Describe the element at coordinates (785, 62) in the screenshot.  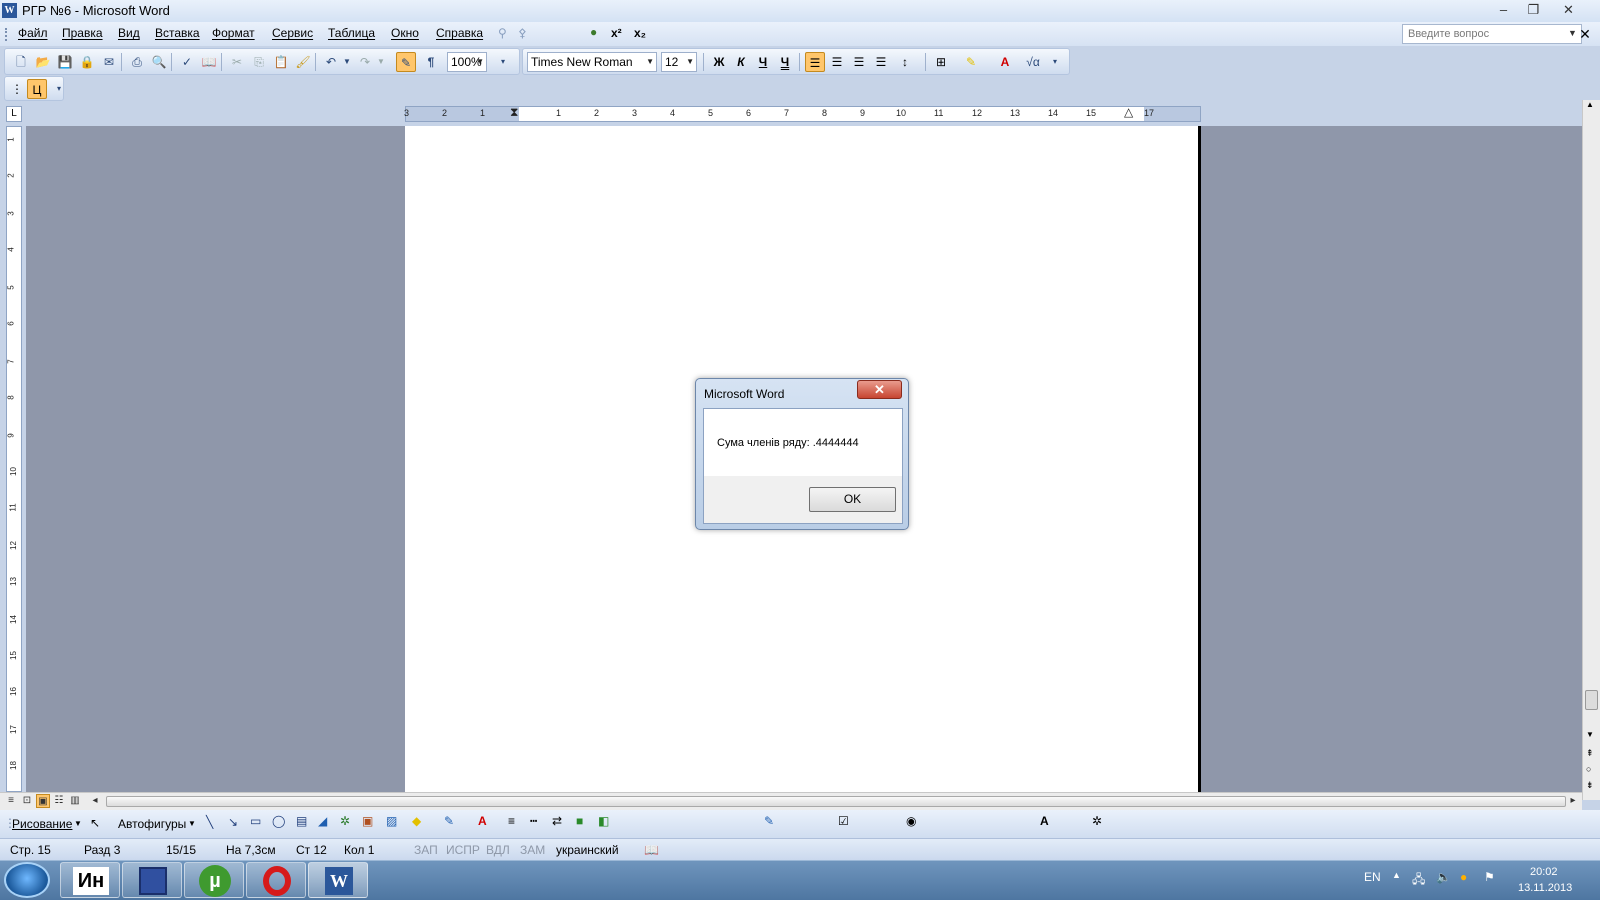
I see `double-underline-button: Ч` at that location.